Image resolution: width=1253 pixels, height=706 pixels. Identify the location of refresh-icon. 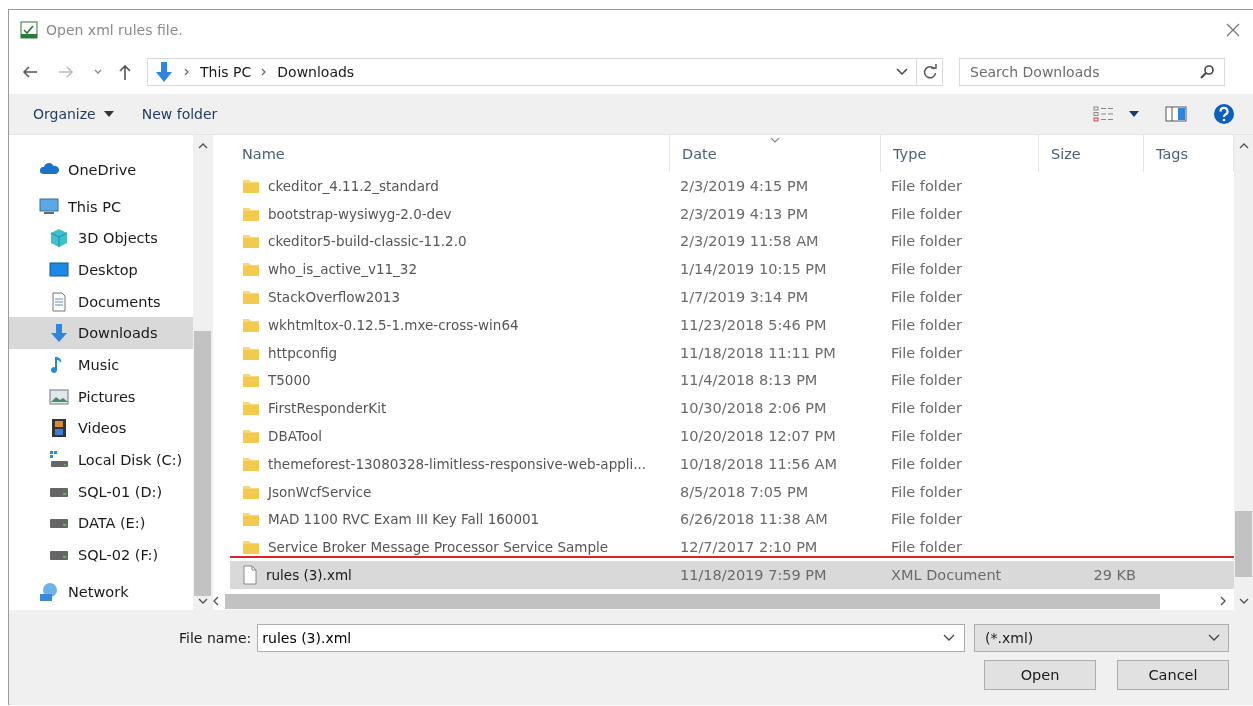
(929, 72).